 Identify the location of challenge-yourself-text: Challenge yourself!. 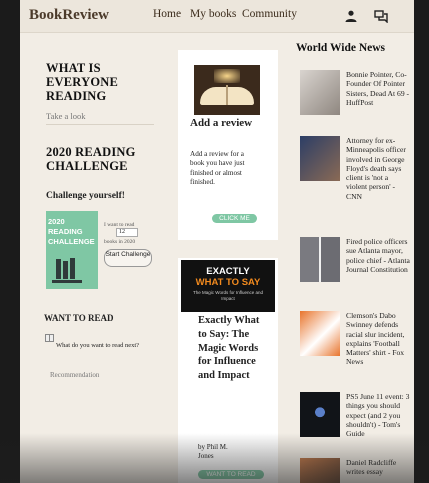
(85, 196).